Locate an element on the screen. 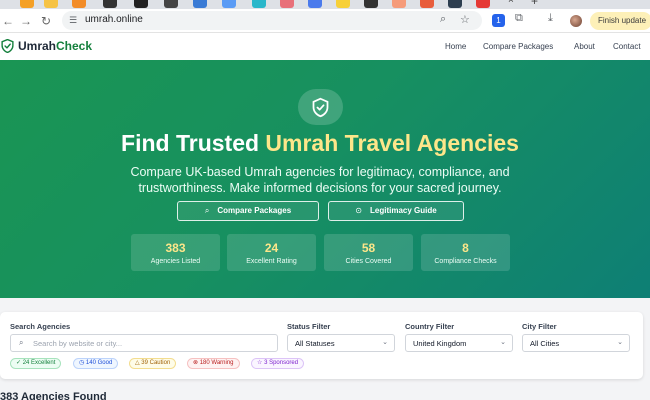  forward-icon: → is located at coordinates (26, 21).